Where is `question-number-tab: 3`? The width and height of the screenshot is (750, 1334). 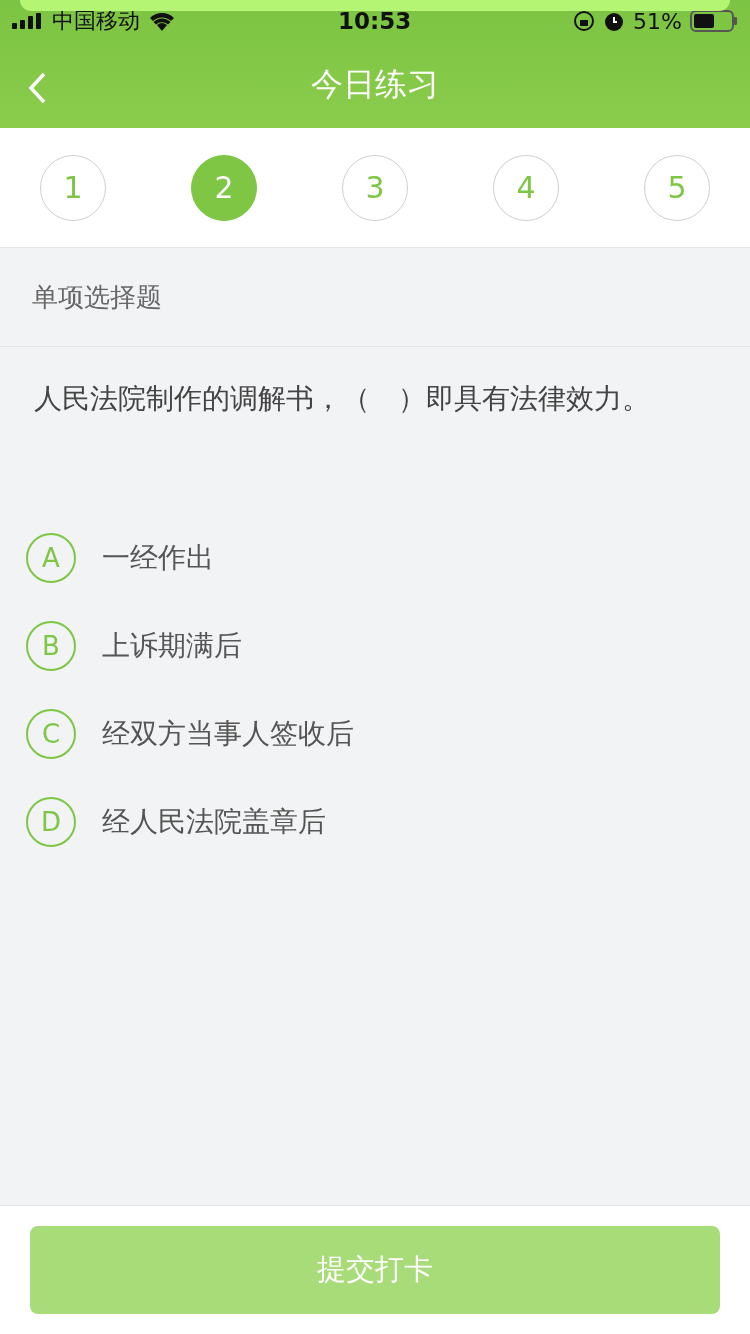
question-number-tab: 3 is located at coordinates (375, 187).